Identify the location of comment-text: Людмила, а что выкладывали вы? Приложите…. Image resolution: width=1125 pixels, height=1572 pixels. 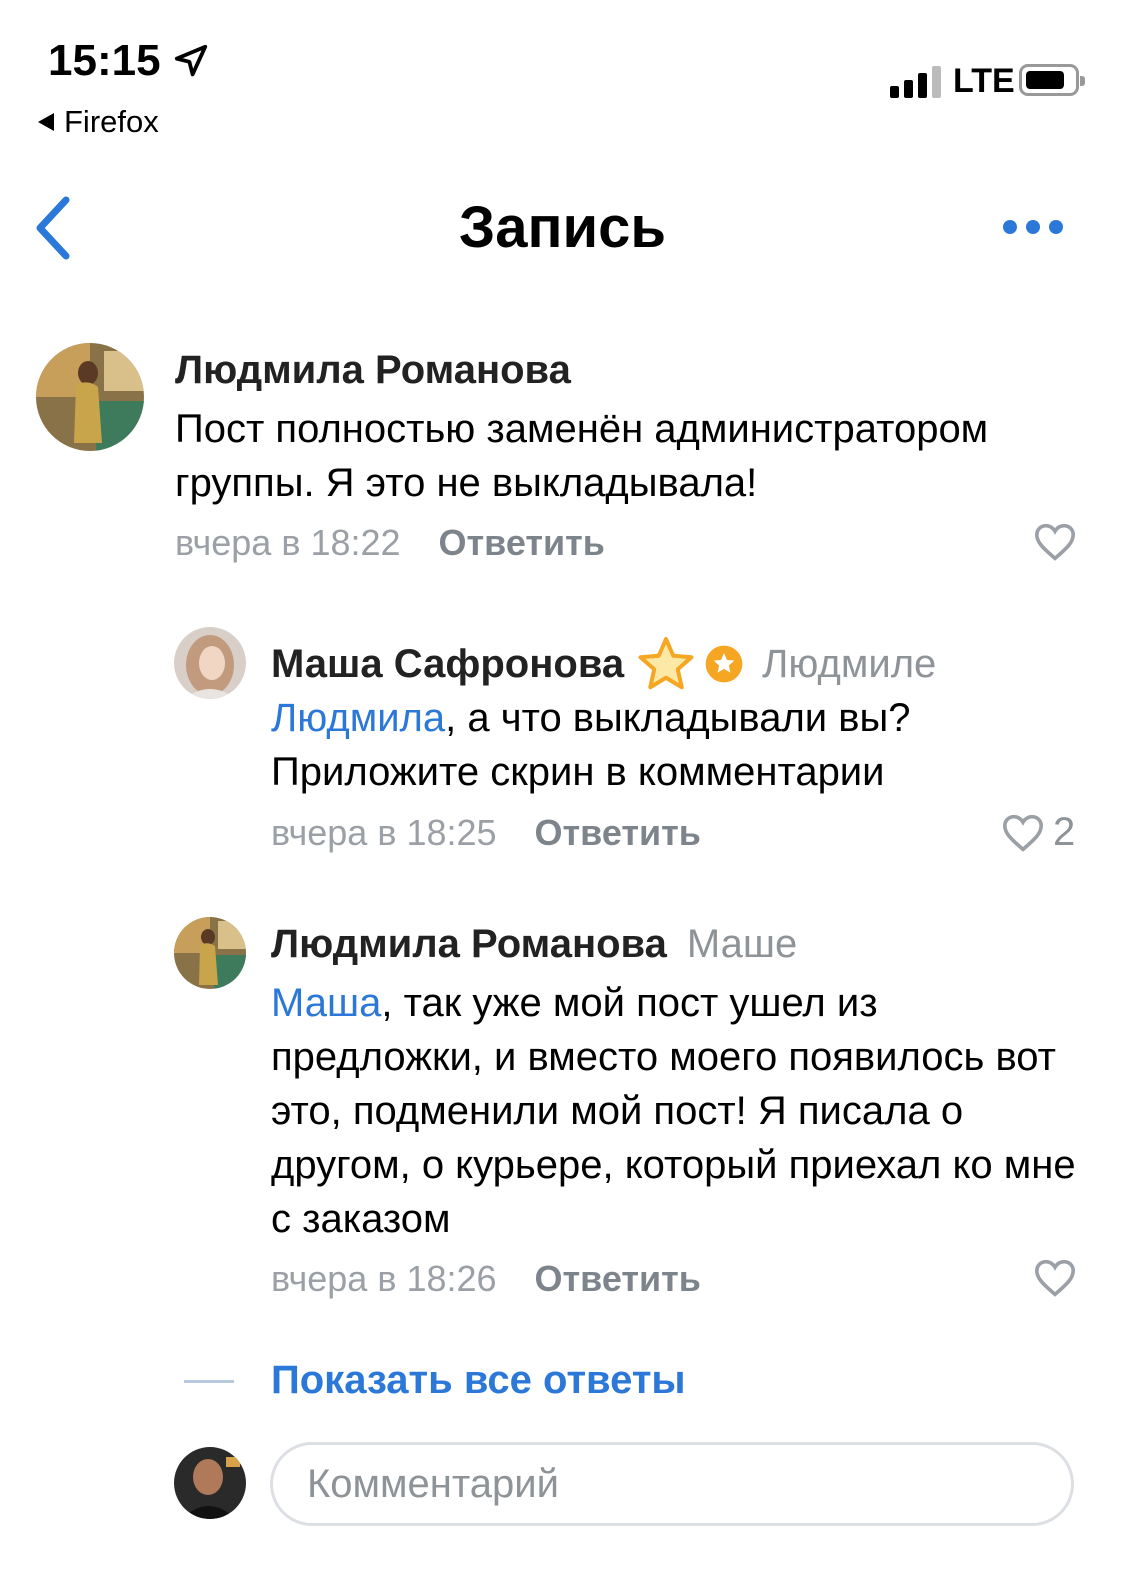
(681, 745).